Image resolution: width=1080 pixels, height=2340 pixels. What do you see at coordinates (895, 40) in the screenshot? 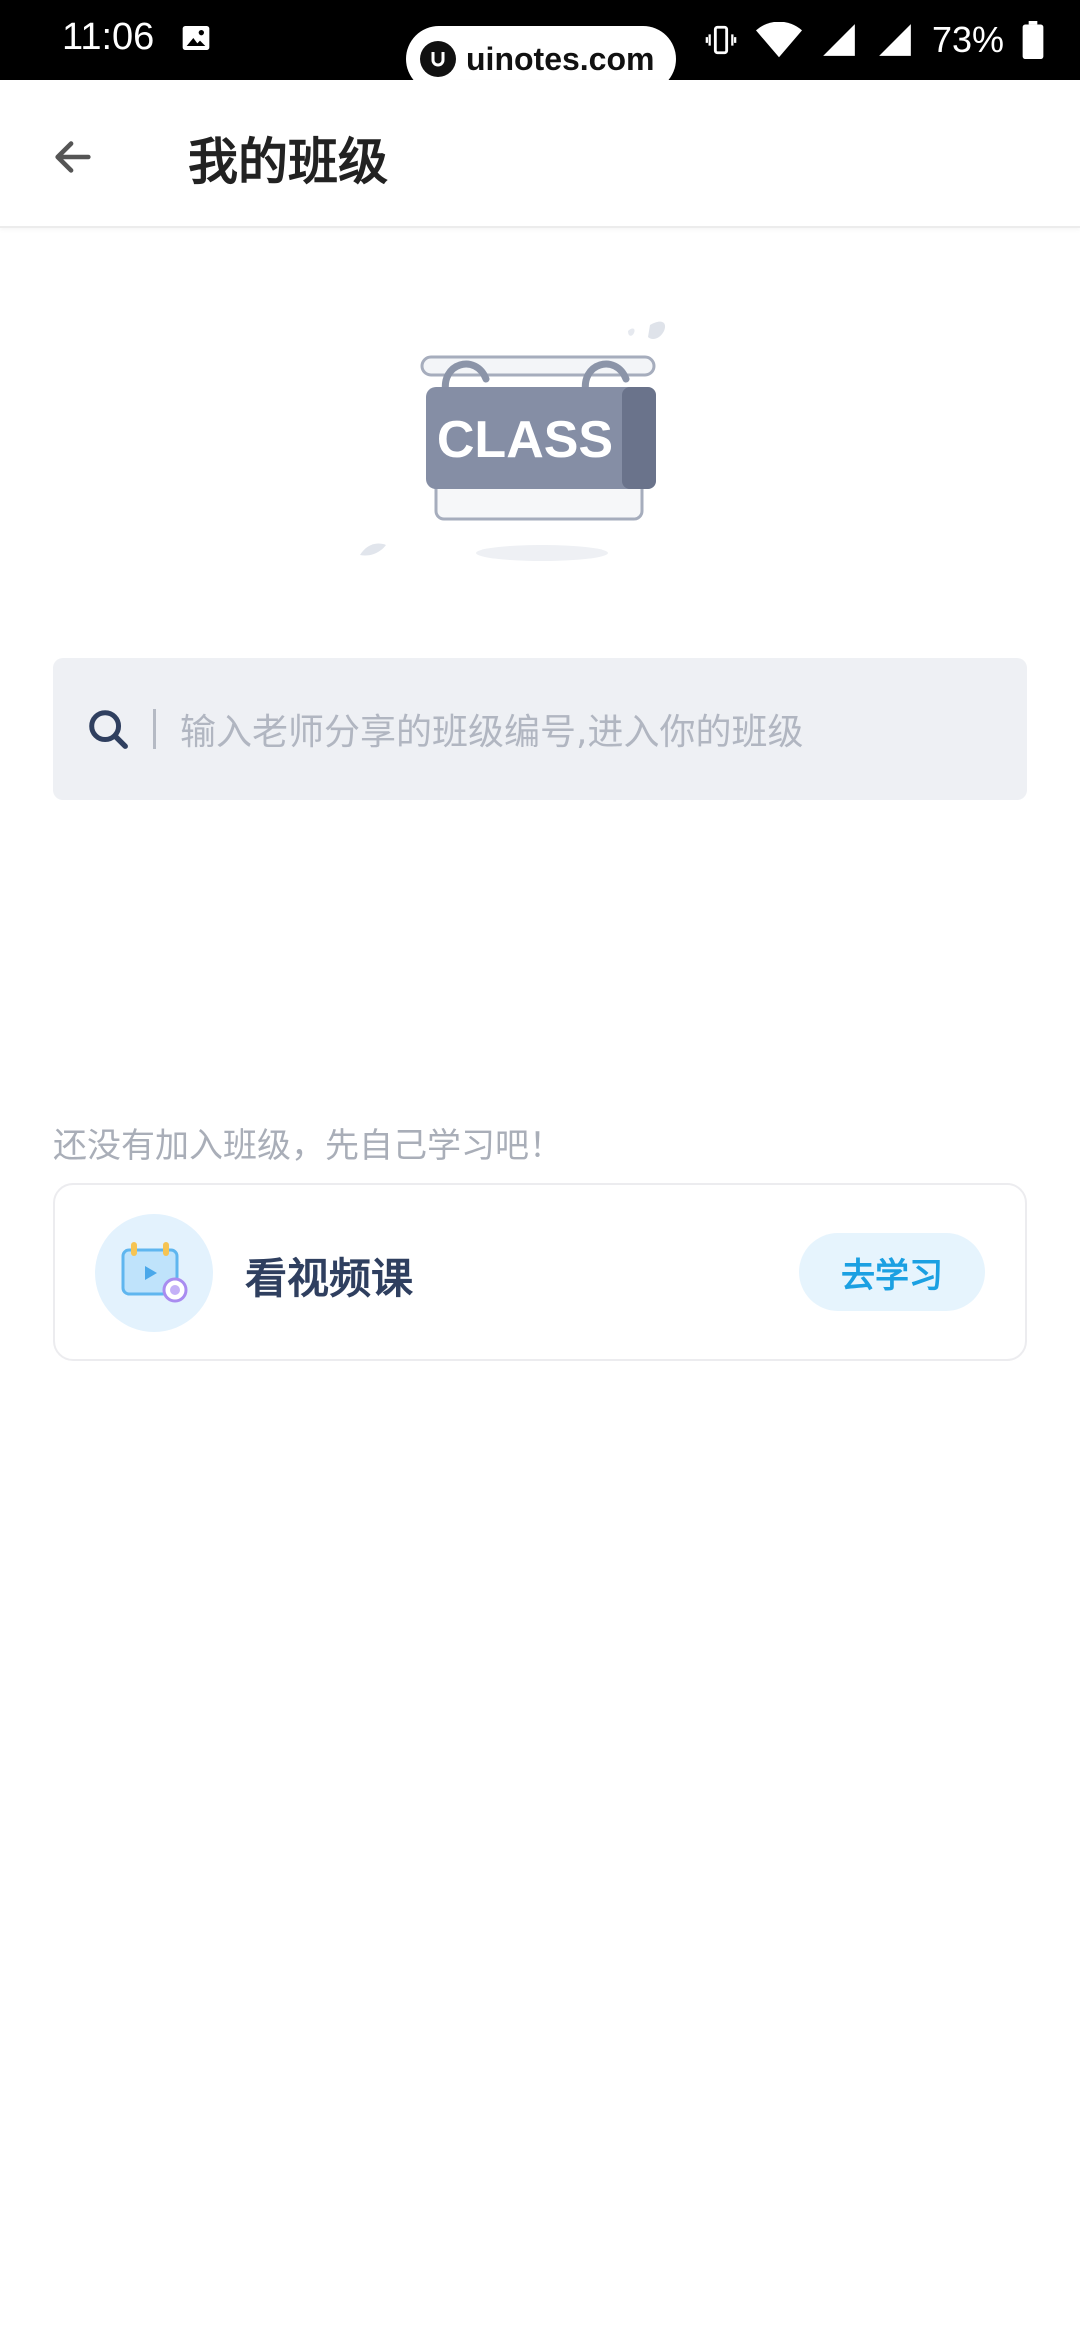
I see `cell-signal-2-icon` at bounding box center [895, 40].